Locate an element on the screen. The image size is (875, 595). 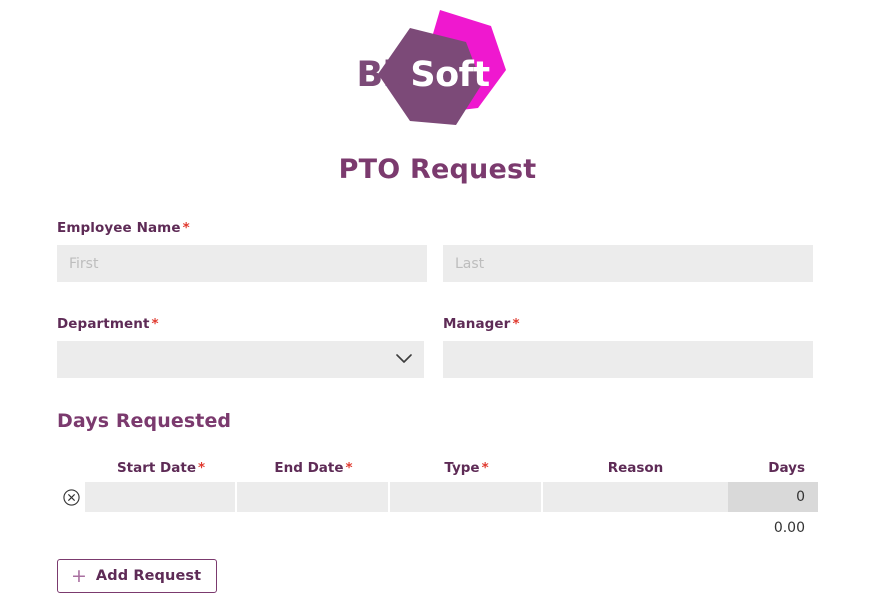
grid-header-type-text: Type is located at coordinates (462, 468).